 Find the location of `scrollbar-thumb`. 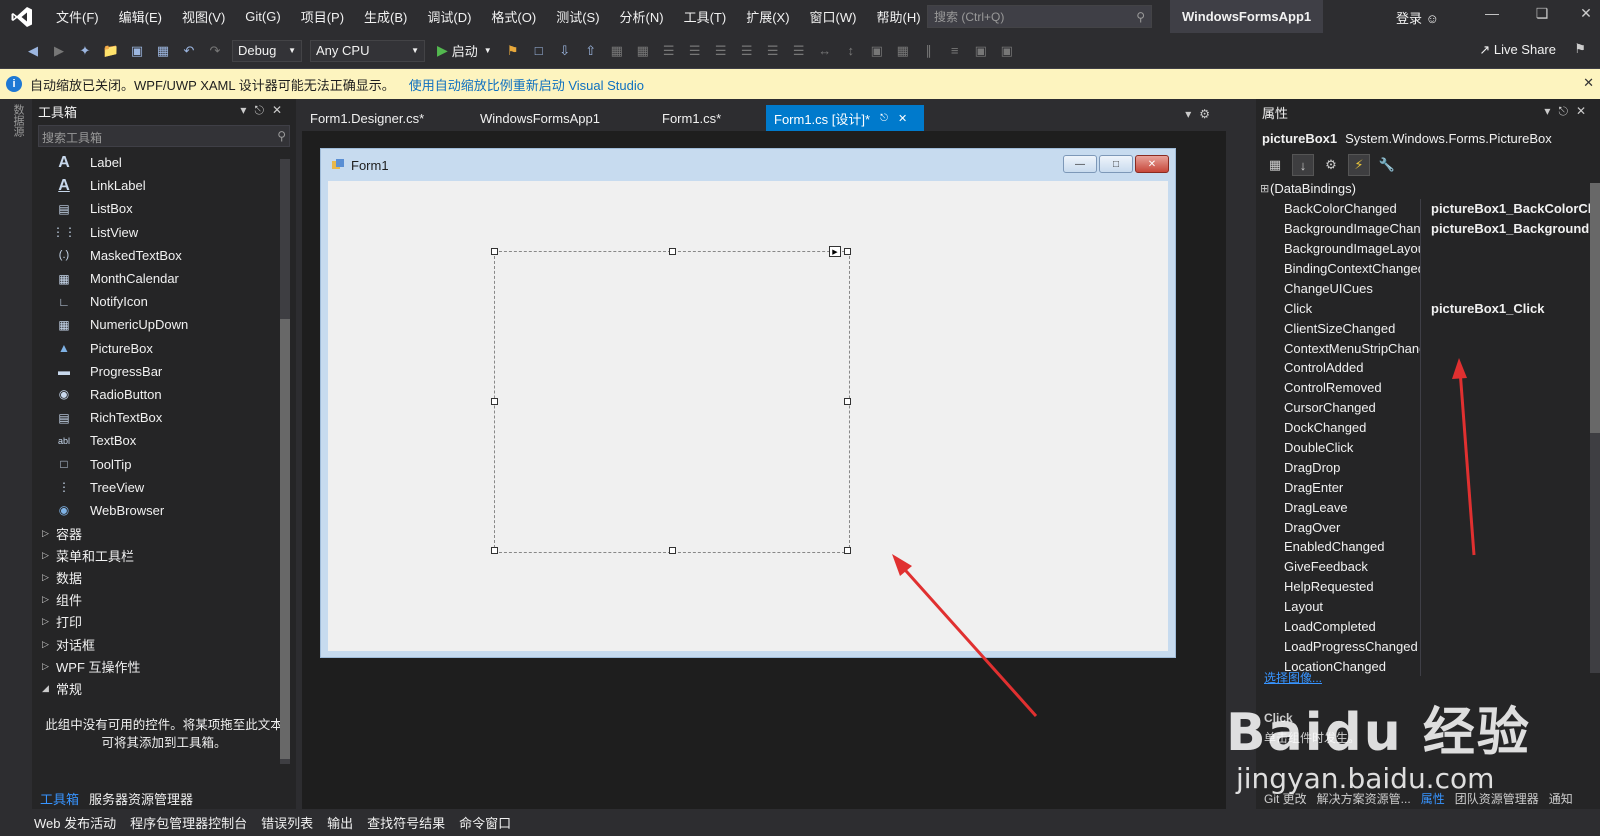

scrollbar-thumb is located at coordinates (285, 539).